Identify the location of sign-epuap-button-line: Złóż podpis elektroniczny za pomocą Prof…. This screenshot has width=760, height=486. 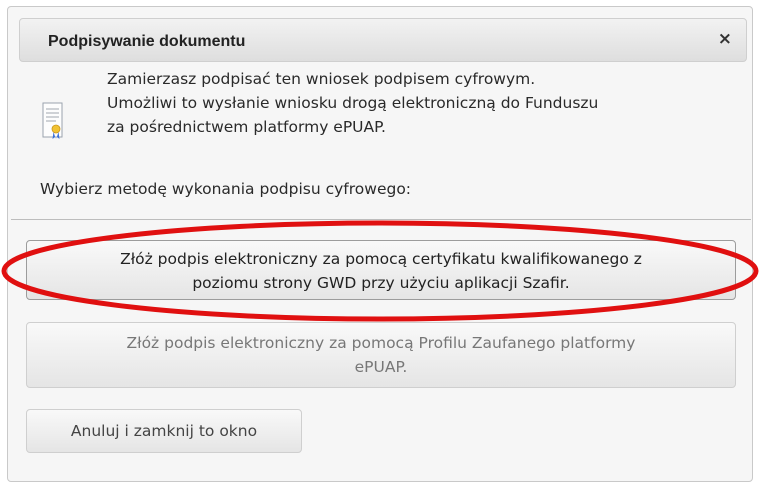
(381, 343).